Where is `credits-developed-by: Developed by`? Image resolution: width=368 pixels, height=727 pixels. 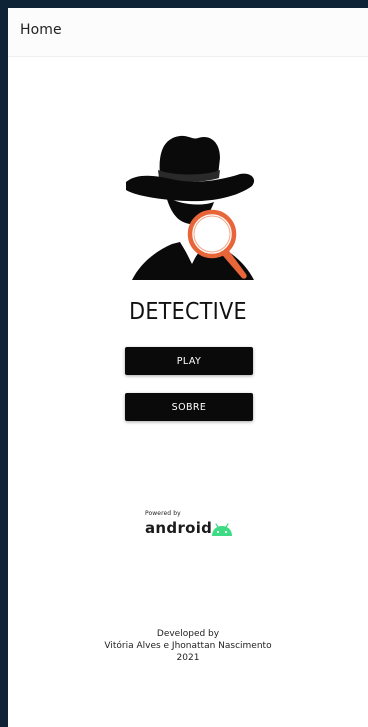 credits-developed-by: Developed by is located at coordinates (188, 634).